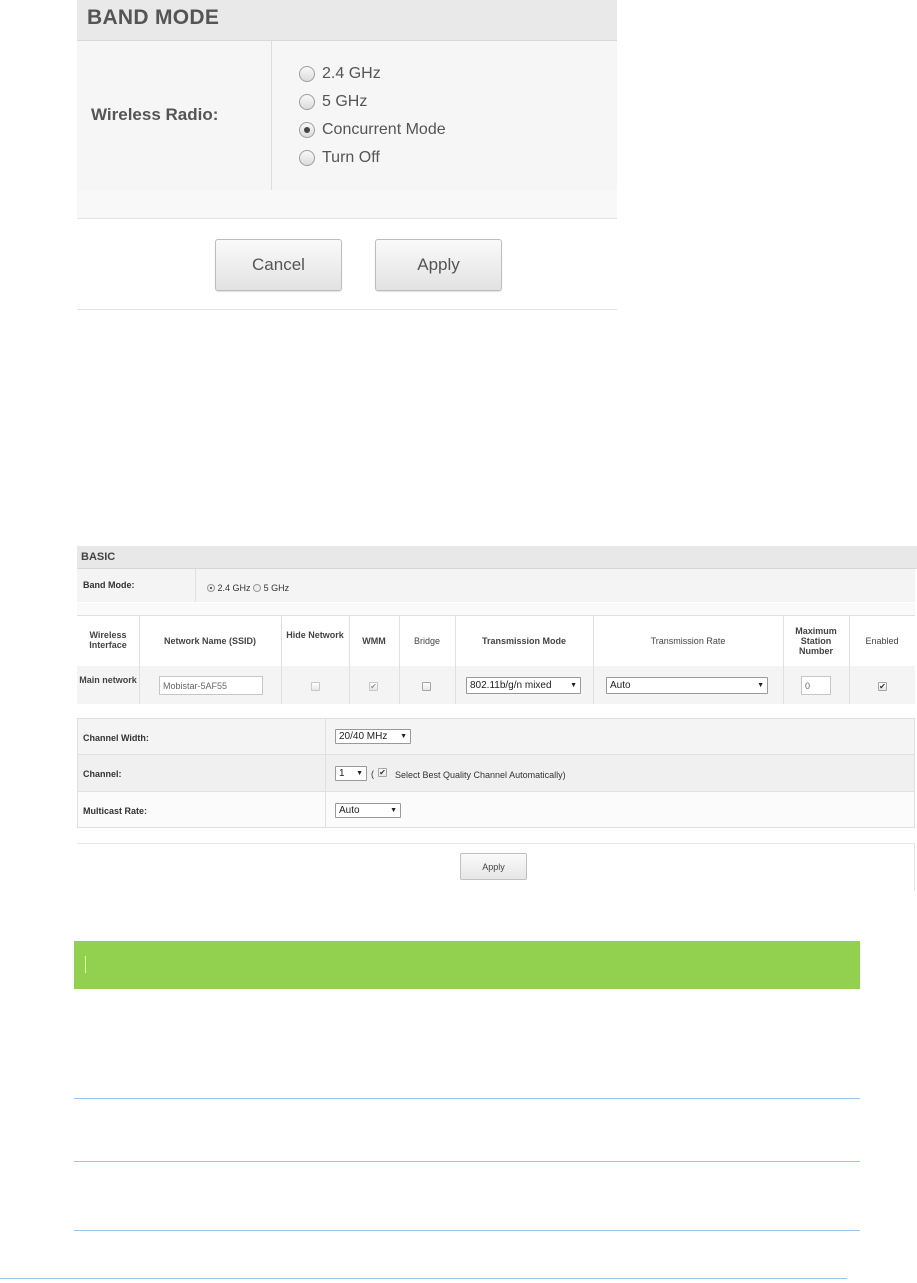  Describe the element at coordinates (109, 585) in the screenshot. I see `band-mode-label: Band Mode:` at that location.